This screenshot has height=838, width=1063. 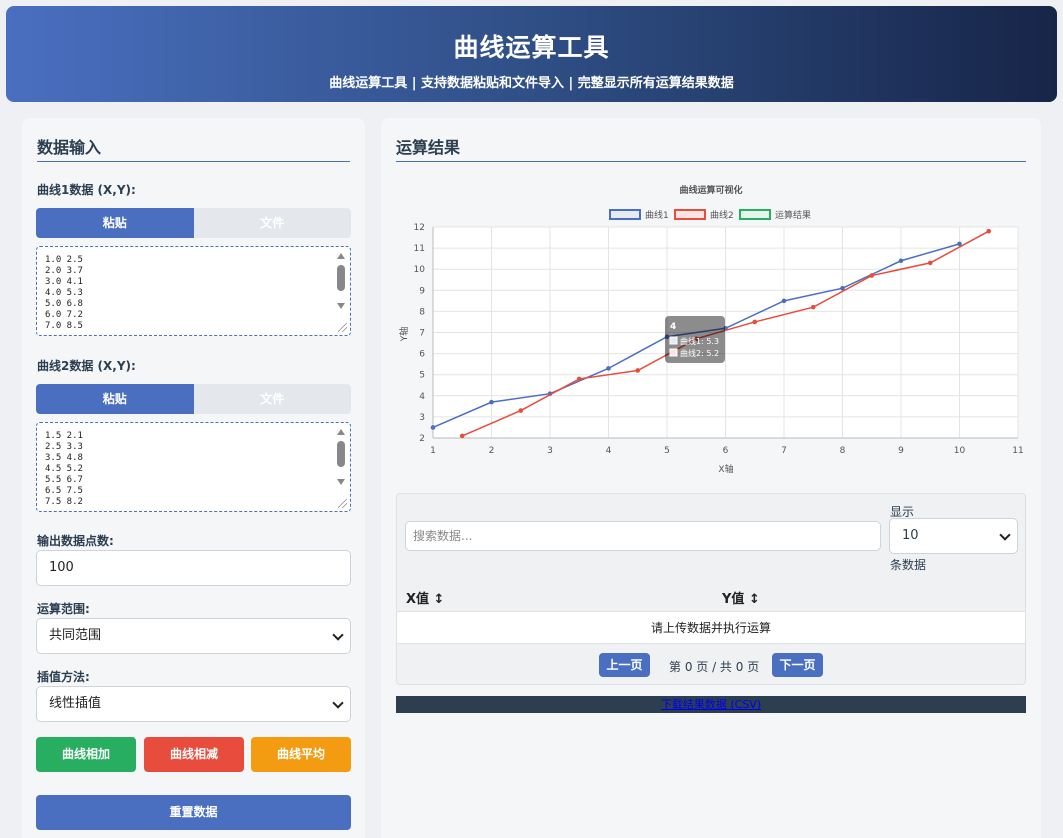 What do you see at coordinates (710, 190) in the screenshot?
I see `chart-title: 曲线运算可视化` at bounding box center [710, 190].